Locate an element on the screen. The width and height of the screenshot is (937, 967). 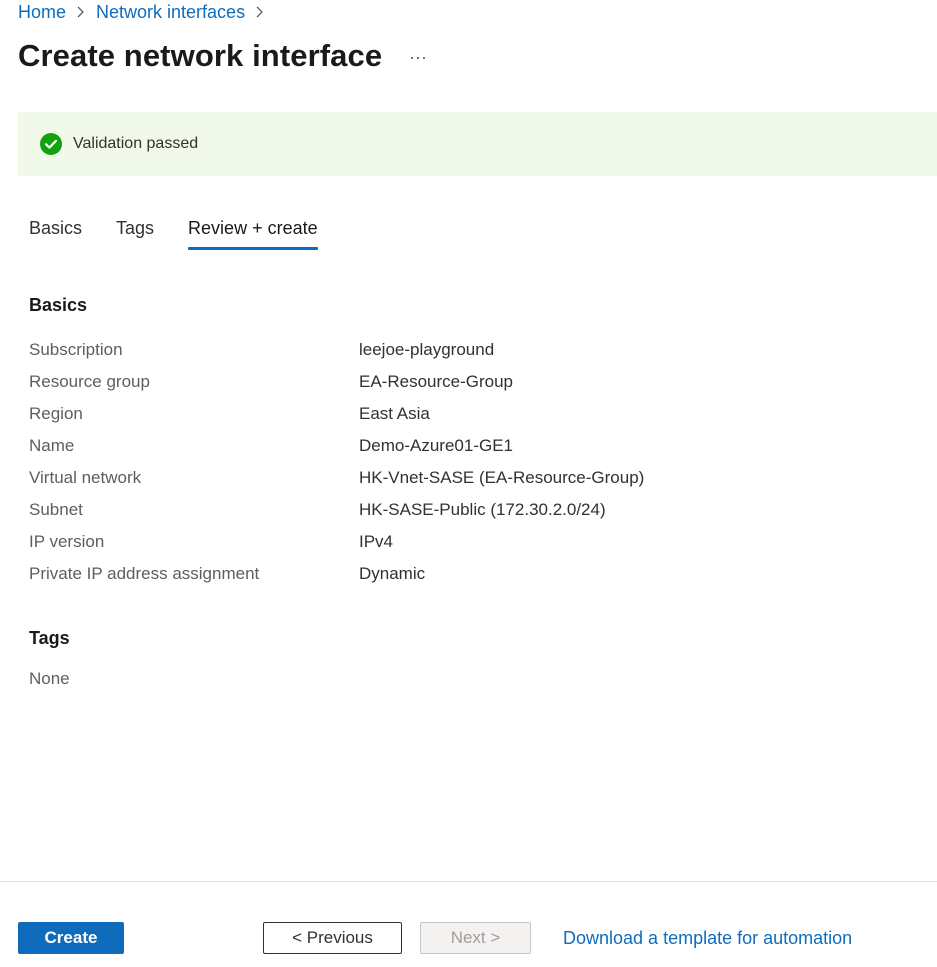
breadcrumb-network-interfaces-link: Network interfaces is located at coordinates (170, 12).